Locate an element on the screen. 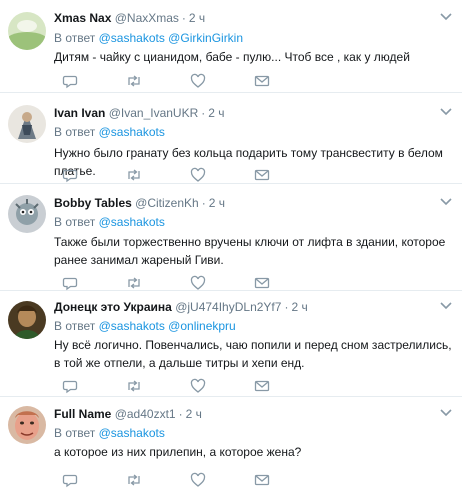  tweet-header: Bobby Tables @CitizenKh · 2 ч is located at coordinates (139, 203).